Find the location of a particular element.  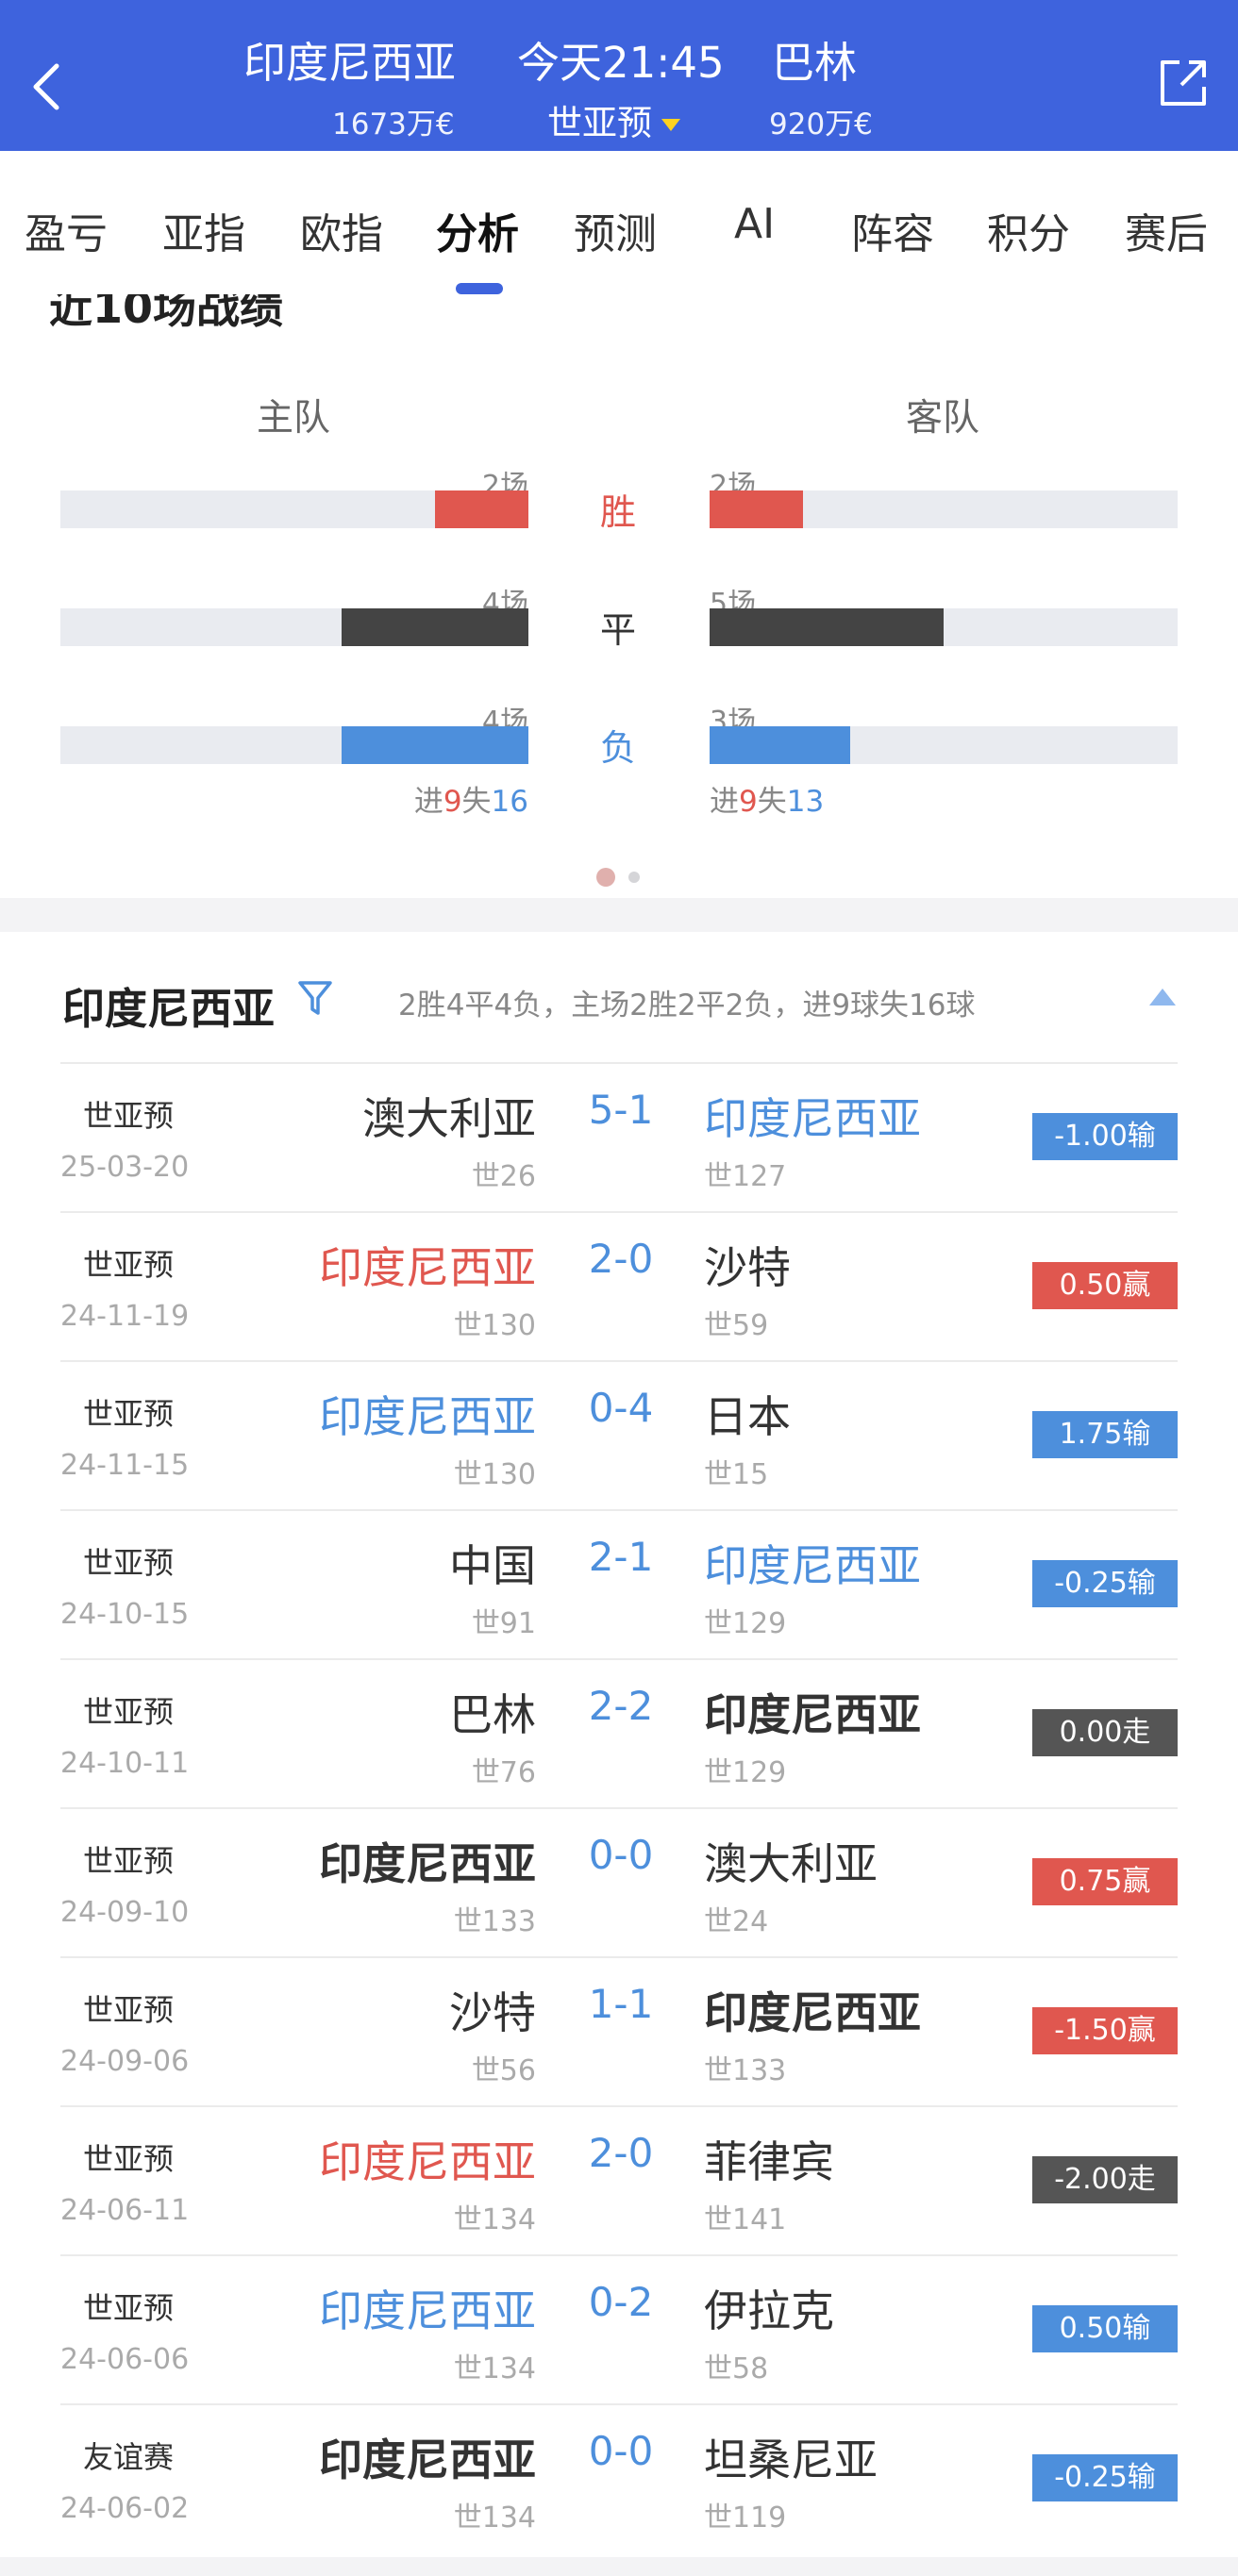

active-tab-indicator is located at coordinates (479, 288).